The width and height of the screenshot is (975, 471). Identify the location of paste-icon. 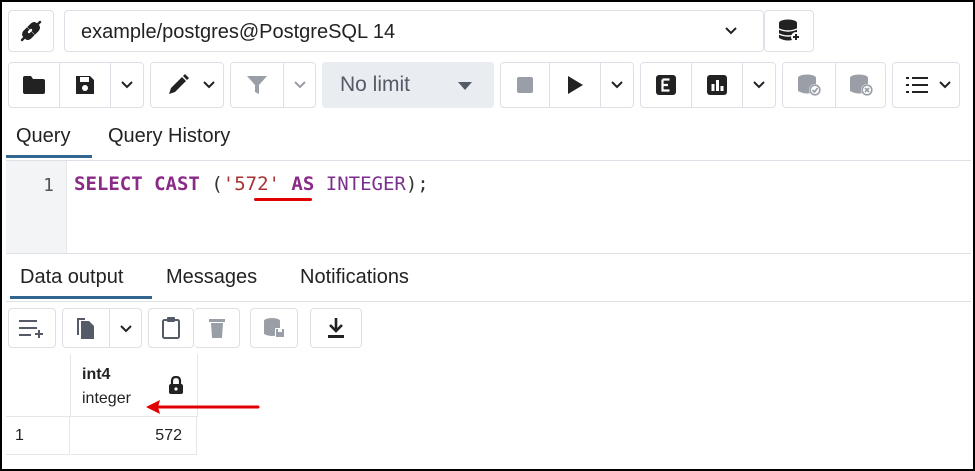
(171, 328).